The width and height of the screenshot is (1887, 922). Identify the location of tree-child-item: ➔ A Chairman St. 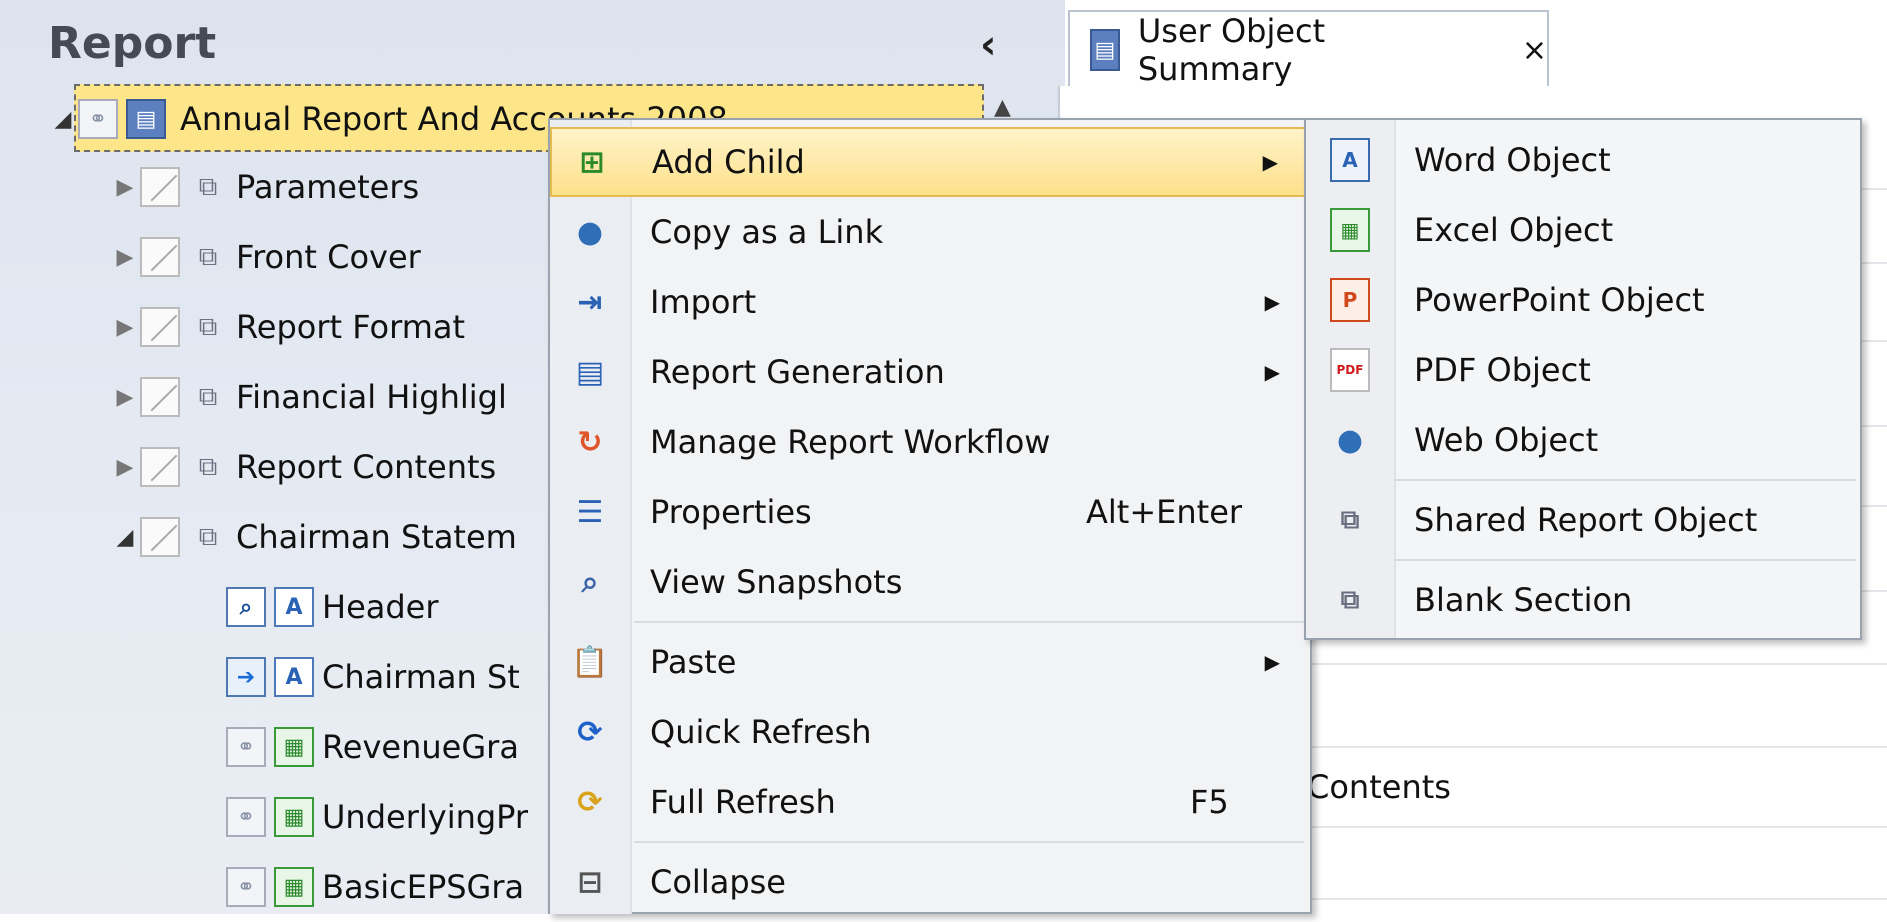
(373, 677).